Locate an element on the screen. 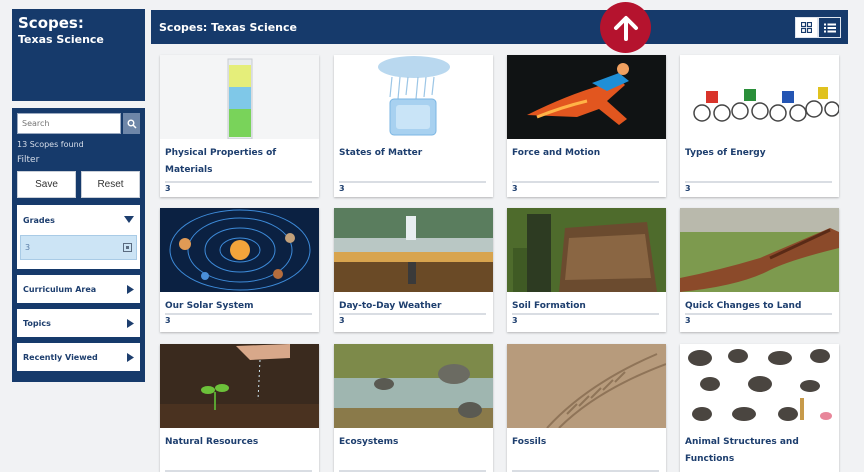  list-view-icon is located at coordinates (829, 27).